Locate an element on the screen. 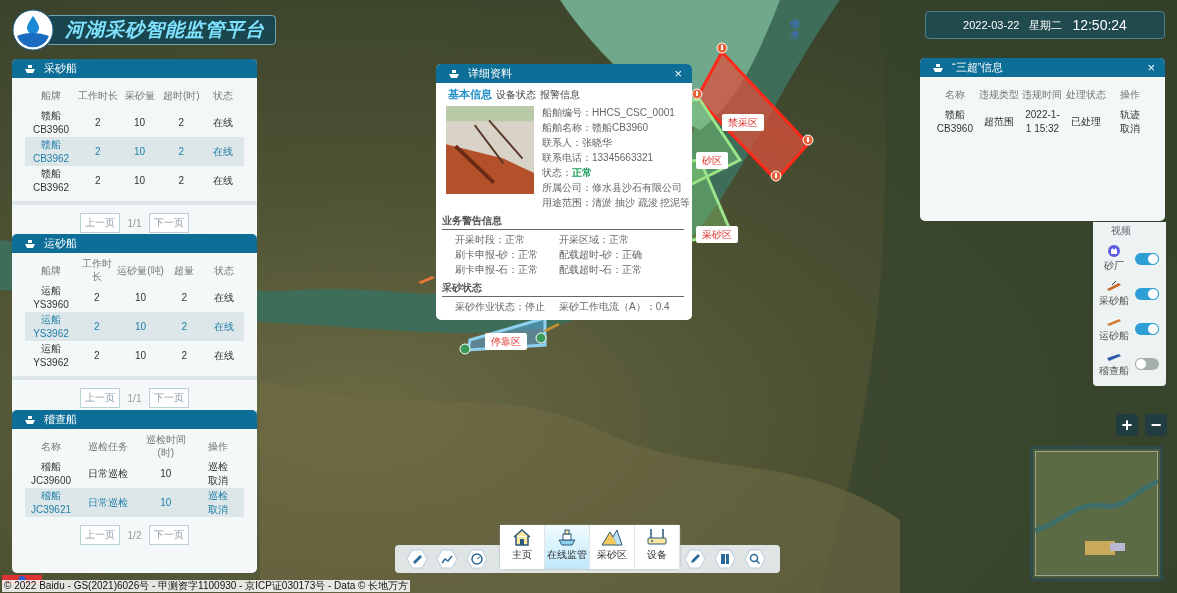  table-row: 稽船 JC39600 日常巡检 10 巡检 取消 is located at coordinates (134, 473).